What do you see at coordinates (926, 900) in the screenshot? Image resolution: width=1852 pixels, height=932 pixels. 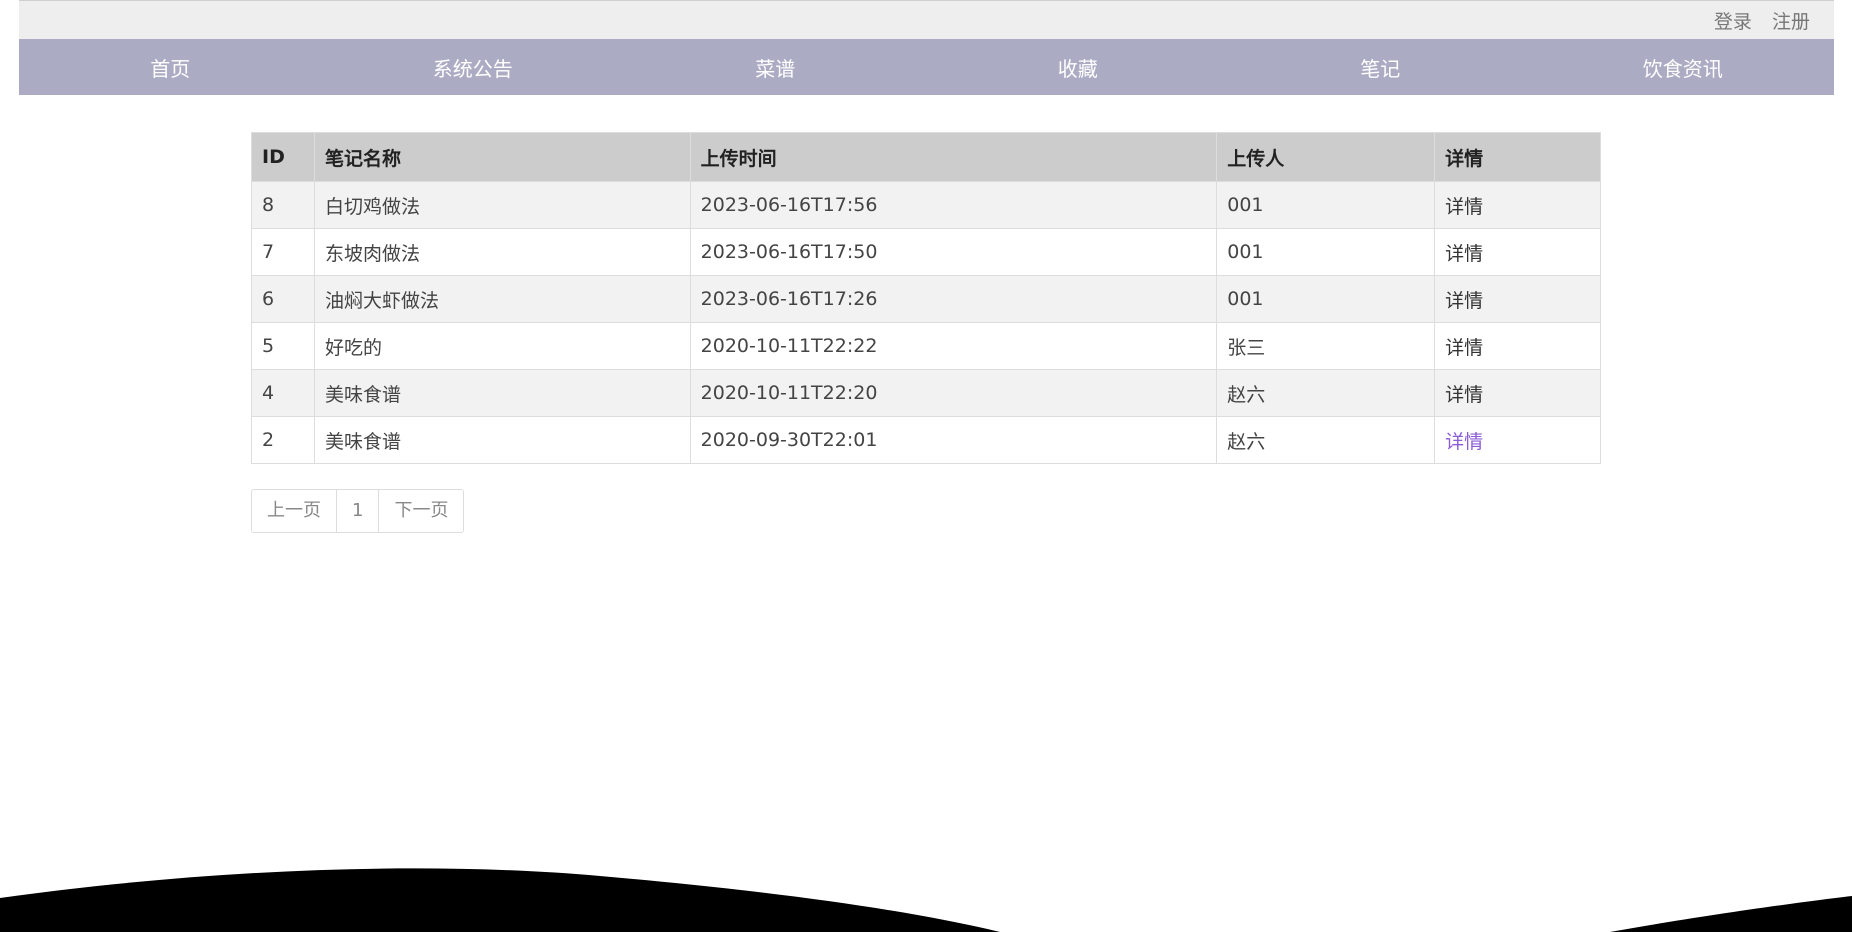 I see `footer-wave-decoration` at bounding box center [926, 900].